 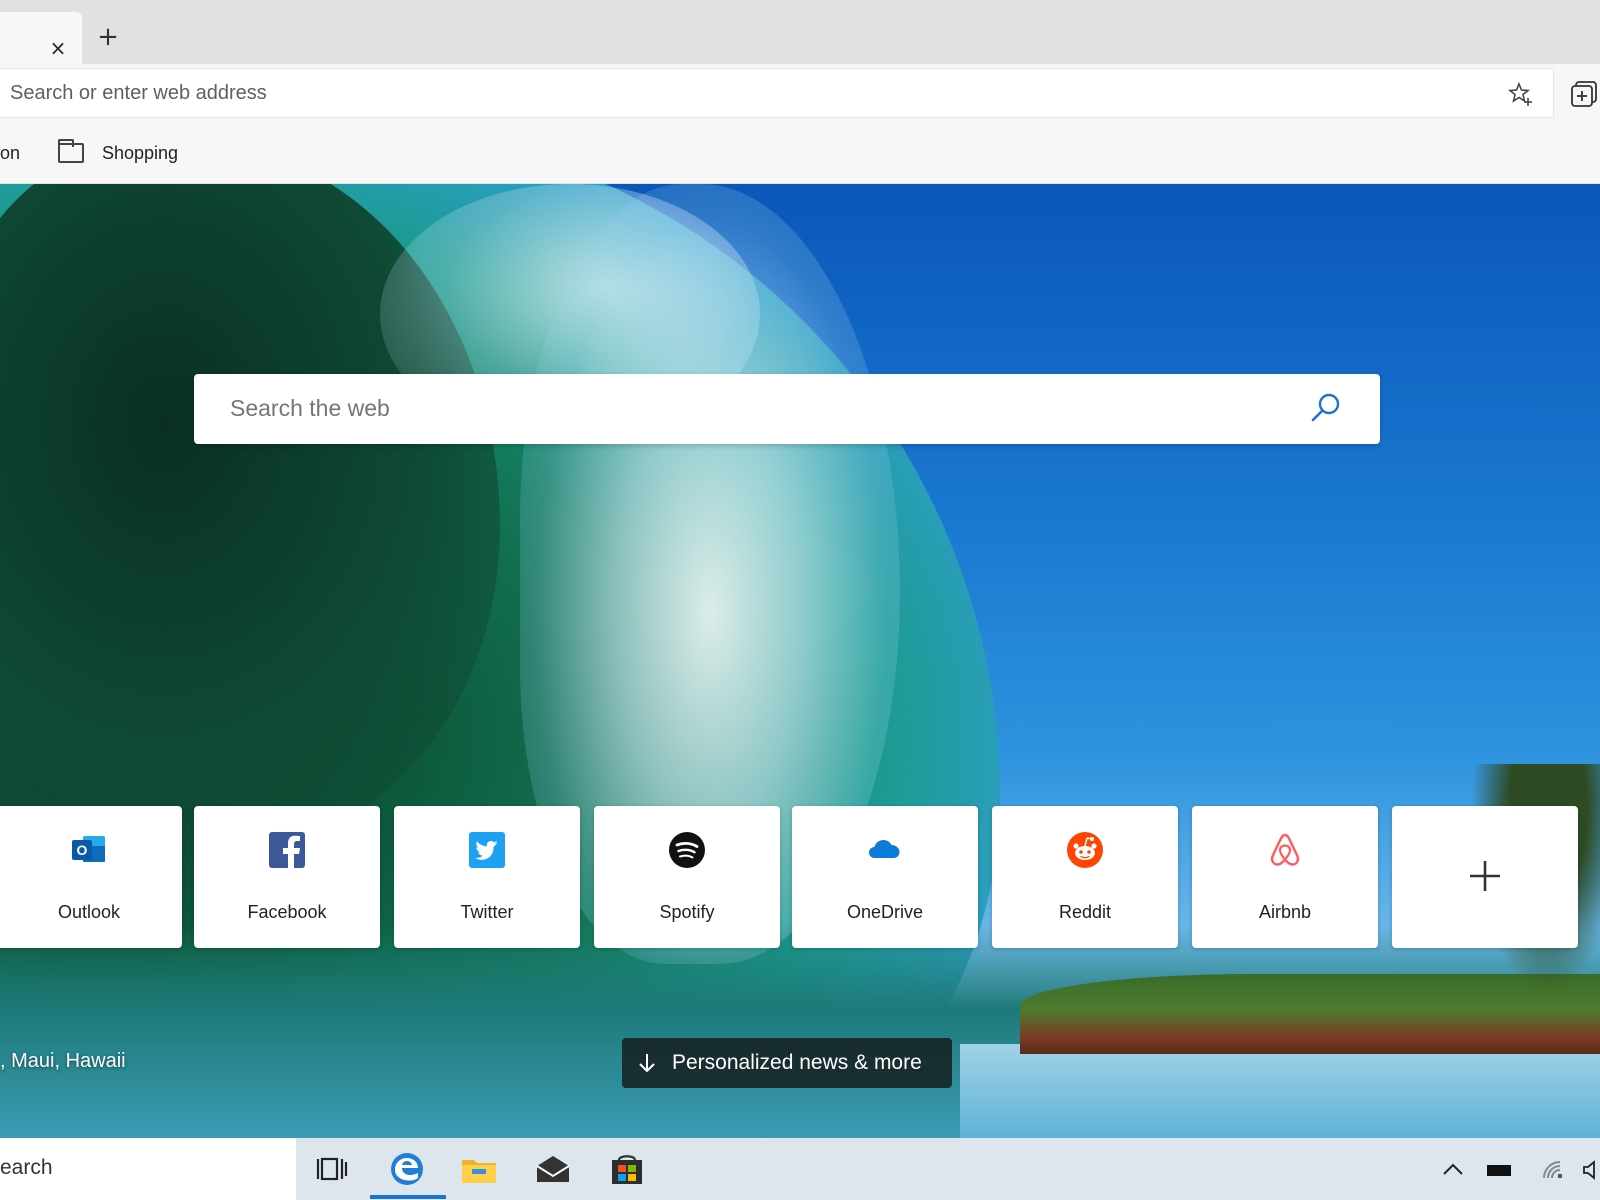 What do you see at coordinates (287, 851) in the screenshot?
I see `facebook-icon` at bounding box center [287, 851].